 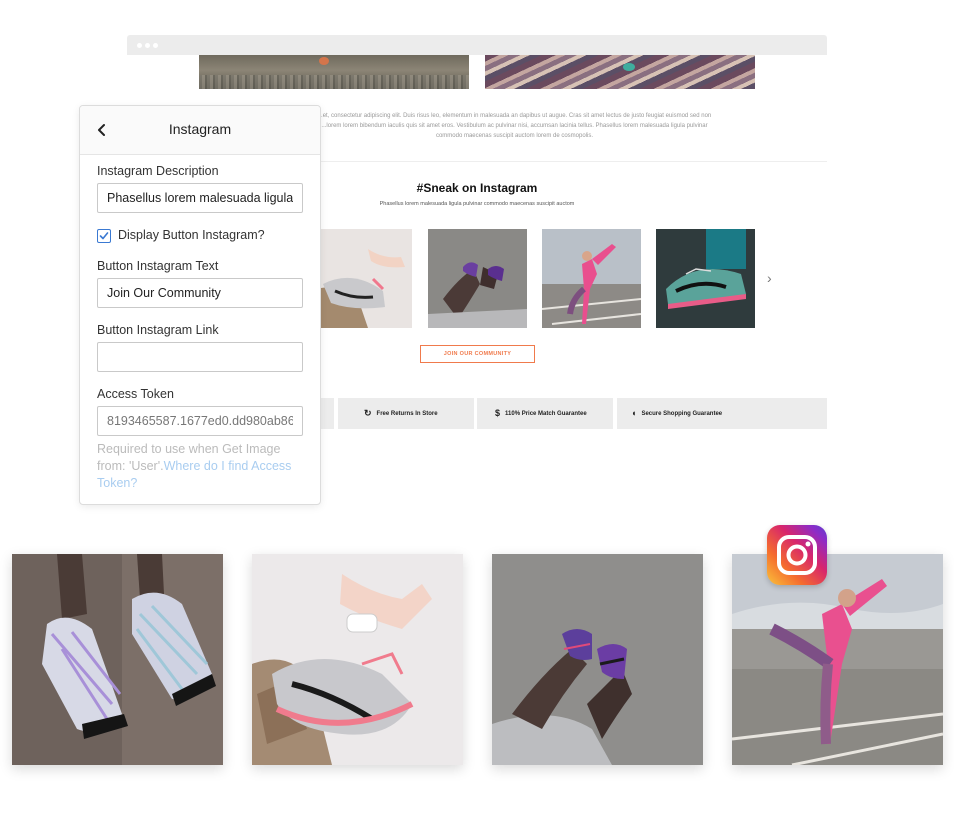 What do you see at coordinates (498, 413) in the screenshot?
I see `dollar-icon: $` at bounding box center [498, 413].